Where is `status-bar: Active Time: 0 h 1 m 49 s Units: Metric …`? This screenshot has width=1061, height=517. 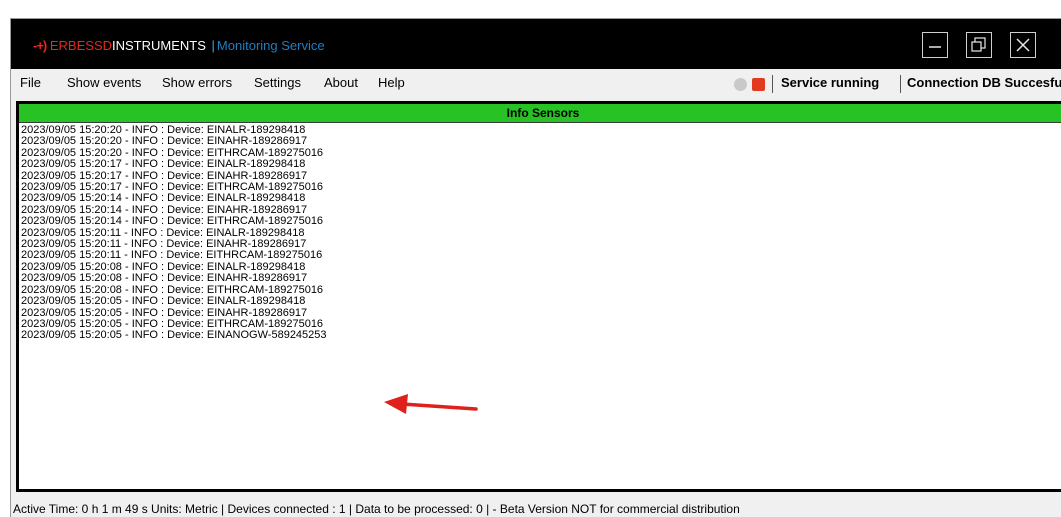 status-bar: Active Time: 0 h 1 m 49 s Units: Metric … is located at coordinates (376, 509).